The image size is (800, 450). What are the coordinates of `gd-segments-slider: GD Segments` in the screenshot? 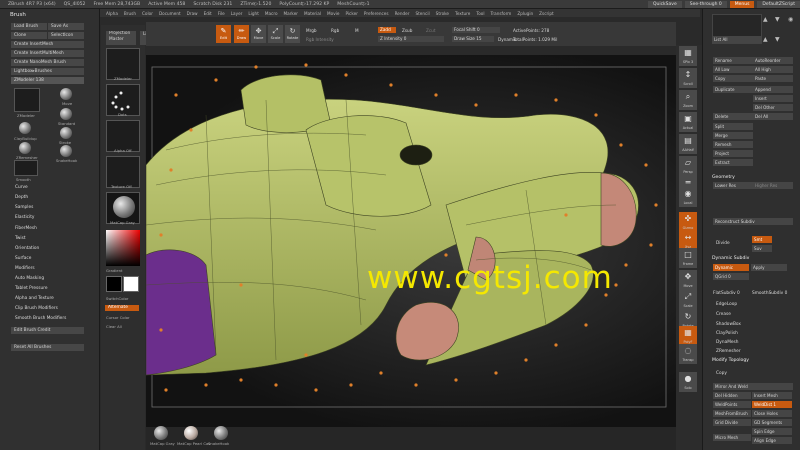 It's located at (772, 422).